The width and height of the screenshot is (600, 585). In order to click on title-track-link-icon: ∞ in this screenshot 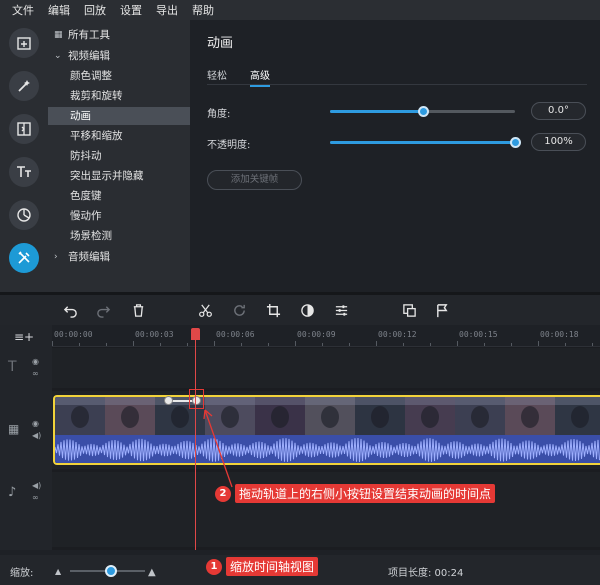, I will do `click(35, 373)`.